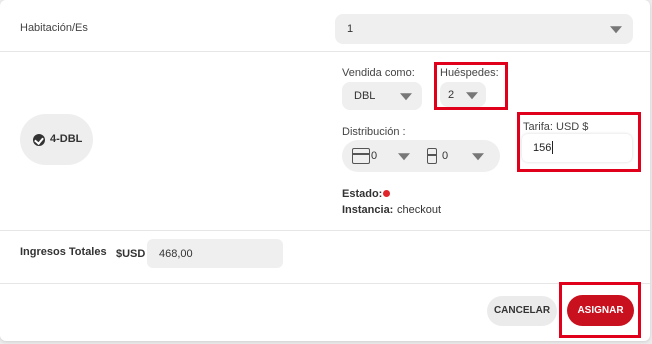 The height and width of the screenshot is (344, 652). I want to click on text-cursor, so click(552, 147).